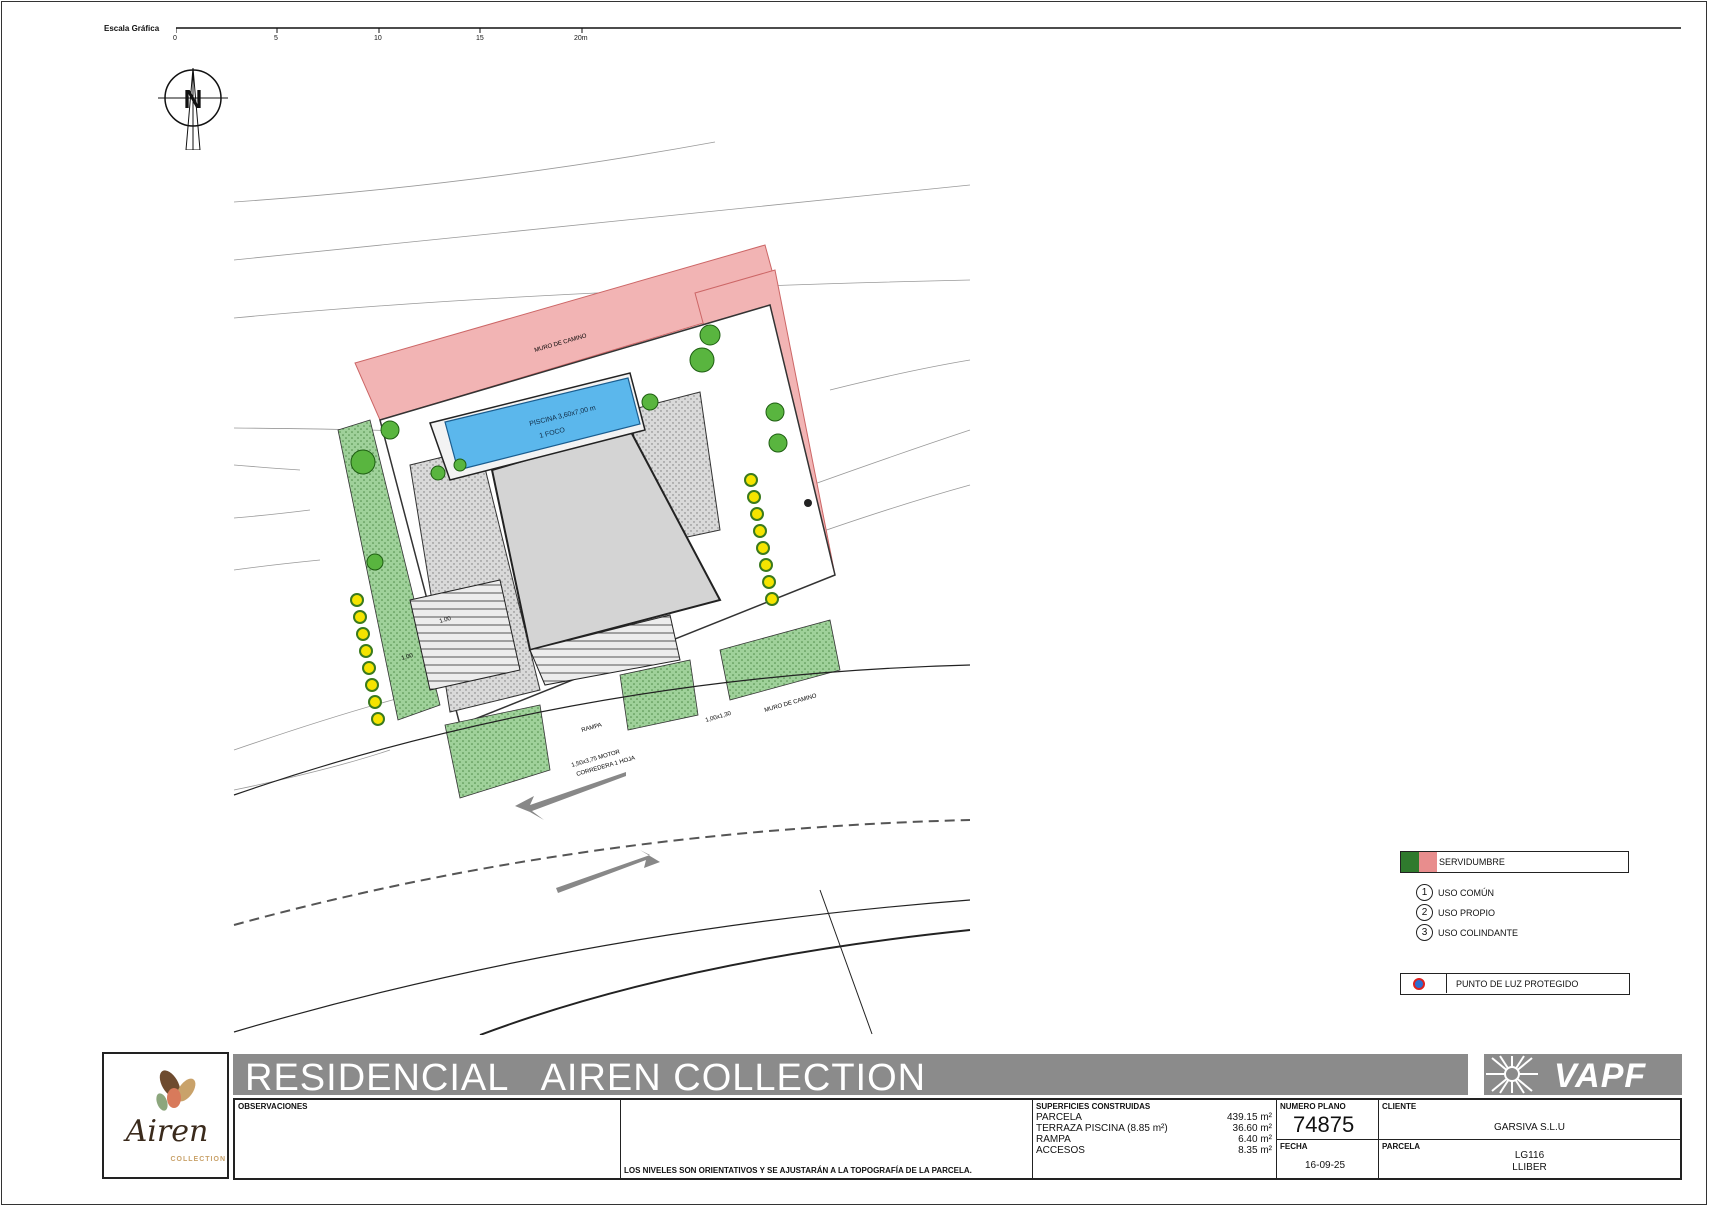 The height and width of the screenshot is (1208, 1710). Describe the element at coordinates (480, 38) in the screenshot. I see `scale-tick-15: 15` at that location.